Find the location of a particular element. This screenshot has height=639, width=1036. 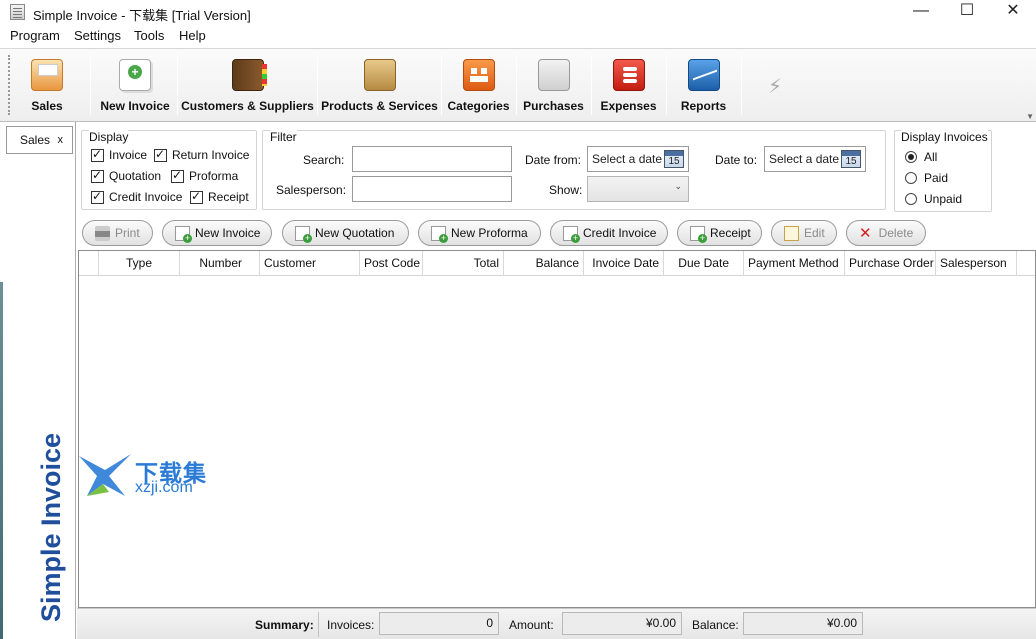

toolbar-customers-suppliers-button: Customers & Suppliers is located at coordinates (247, 85).